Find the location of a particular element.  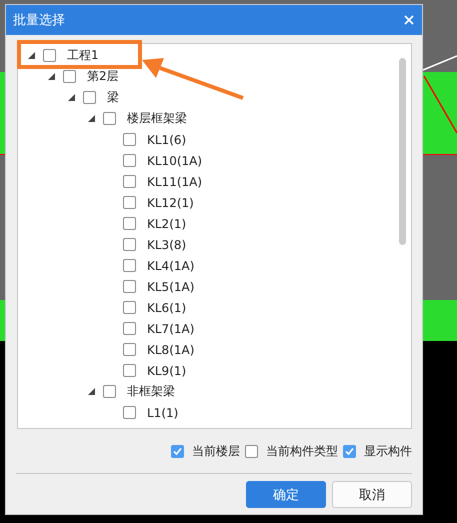

tree-item-label: KL9(1) is located at coordinates (166, 371).